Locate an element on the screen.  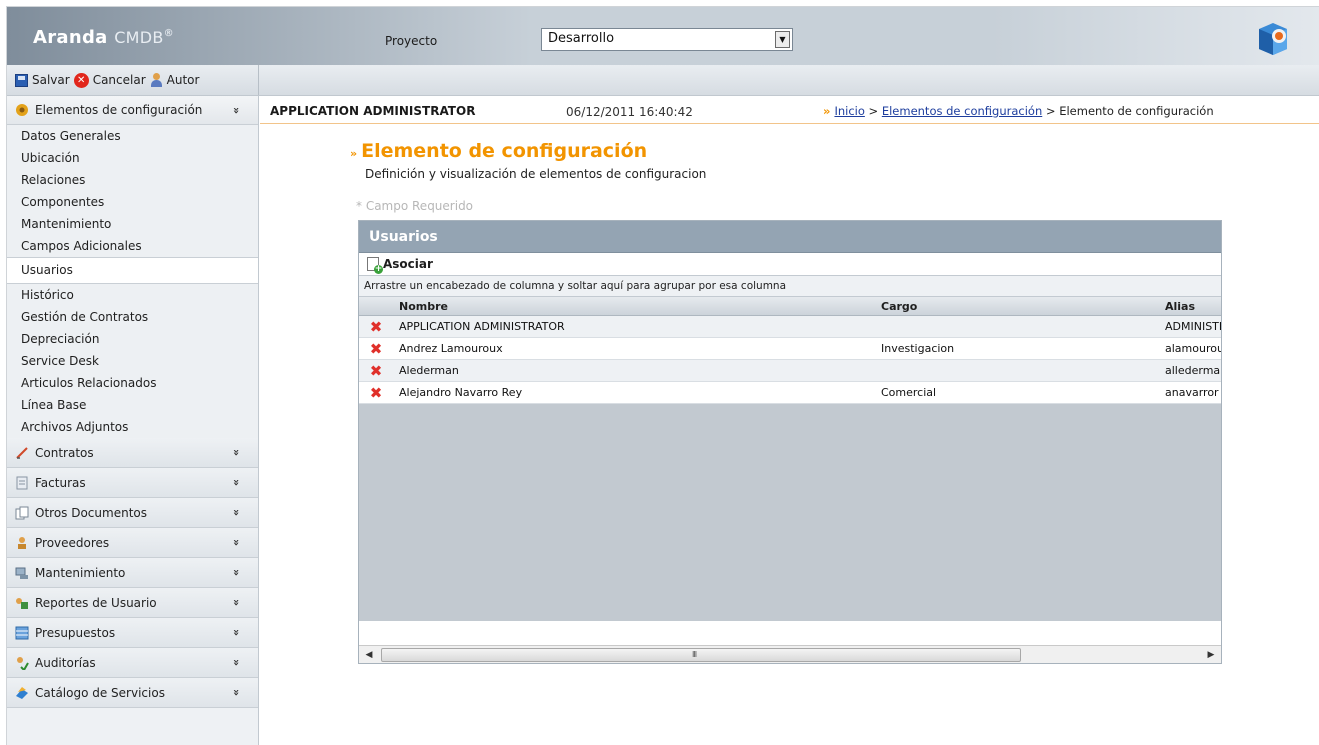
sidebar-item-historico: Histórico is located at coordinates (132, 295).